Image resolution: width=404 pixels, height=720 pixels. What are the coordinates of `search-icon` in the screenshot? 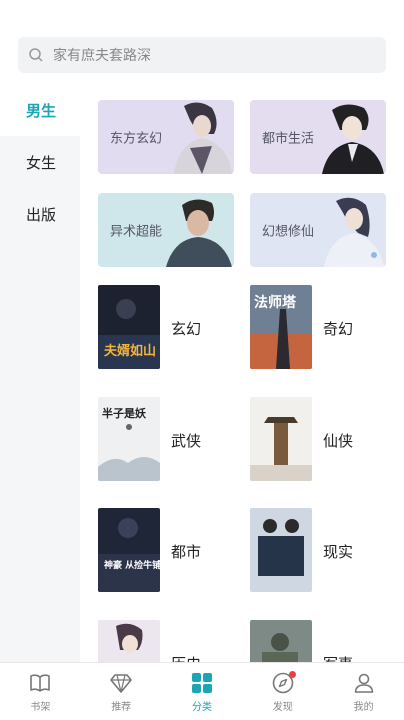 It's located at (36, 55).